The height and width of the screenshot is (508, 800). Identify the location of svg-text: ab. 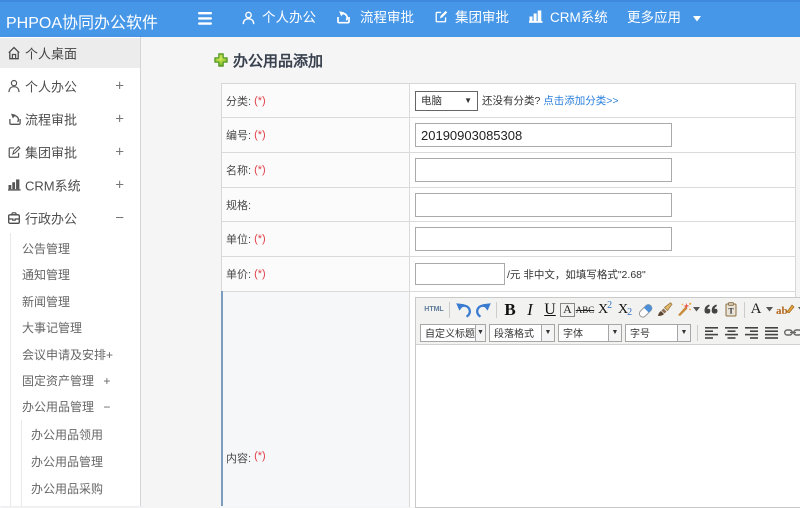
(782, 311).